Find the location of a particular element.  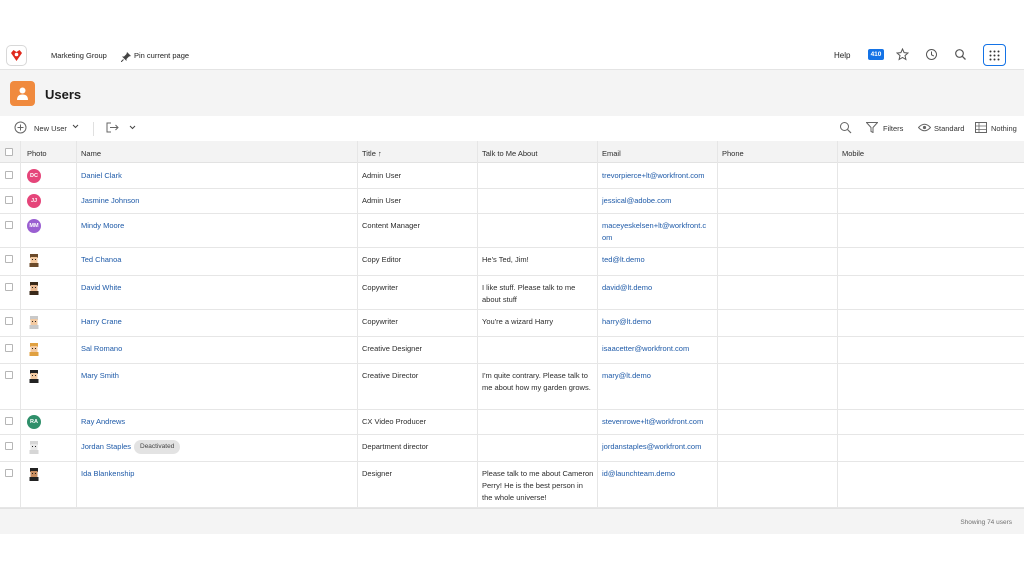

job-title-cell: CX Video Producer is located at coordinates (394, 421).